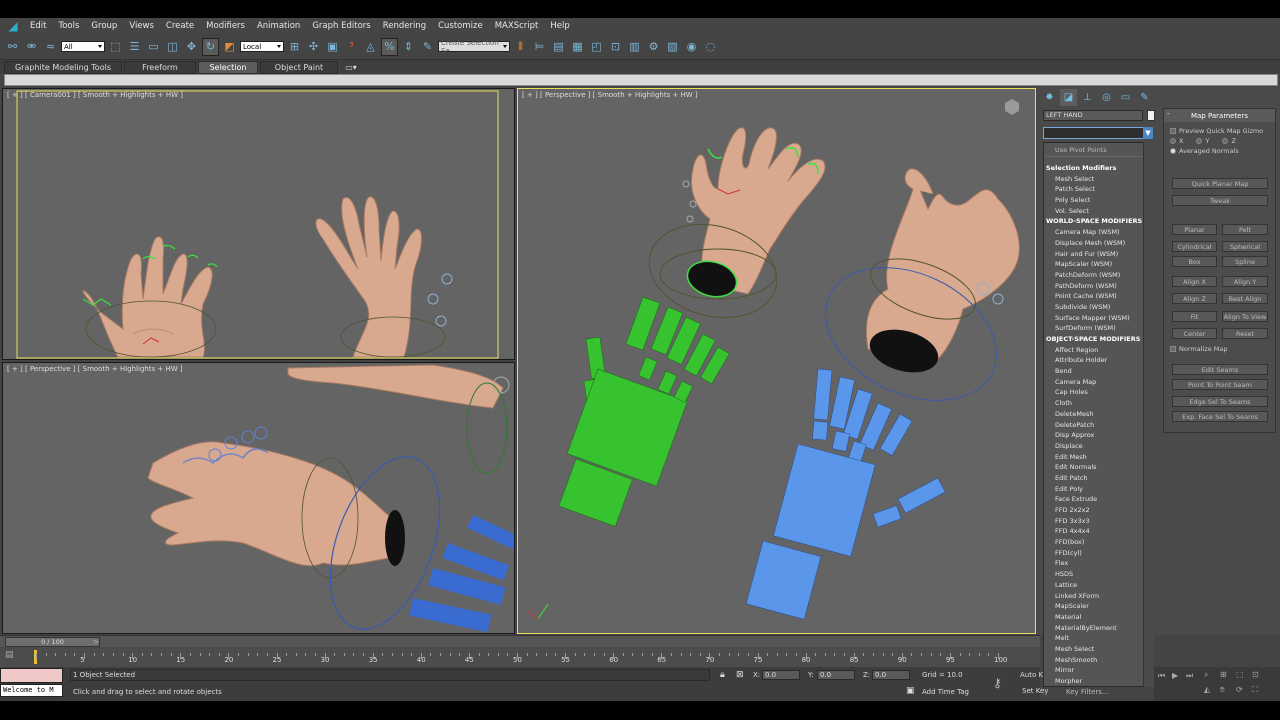  What do you see at coordinates (1098, 478) in the screenshot?
I see `modifier-list-item: Edit Patch` at bounding box center [1098, 478].